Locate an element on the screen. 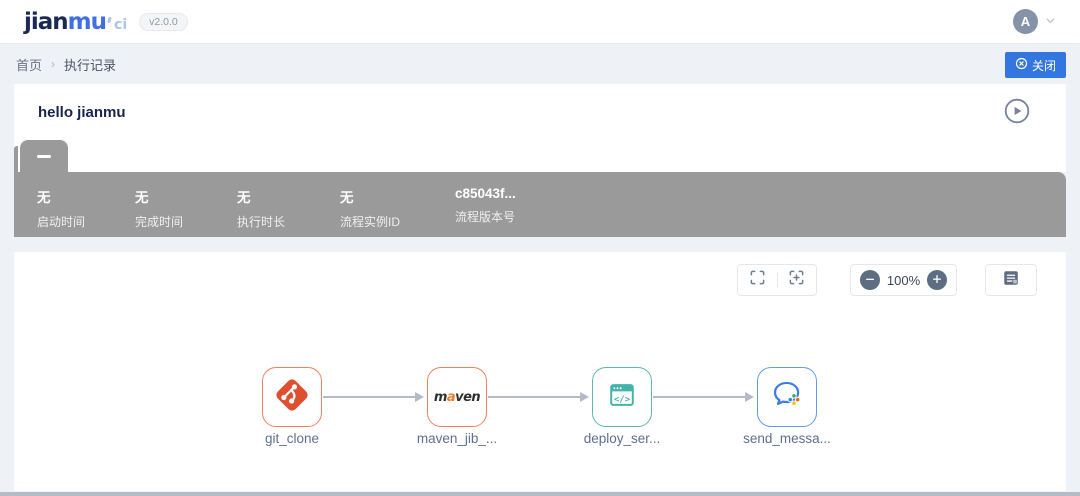 The width and height of the screenshot is (1080, 496). node-git-clone is located at coordinates (292, 397).